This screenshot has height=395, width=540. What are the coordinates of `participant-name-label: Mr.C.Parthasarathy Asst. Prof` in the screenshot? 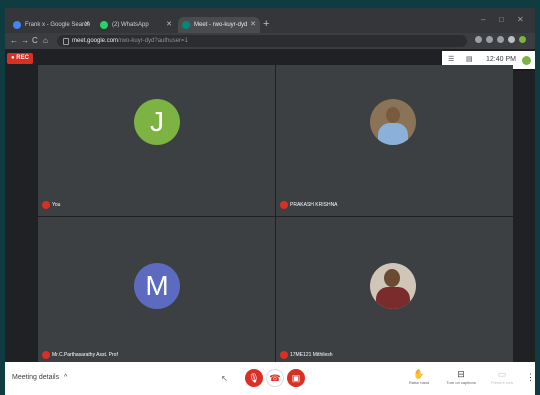 It's located at (85, 355).